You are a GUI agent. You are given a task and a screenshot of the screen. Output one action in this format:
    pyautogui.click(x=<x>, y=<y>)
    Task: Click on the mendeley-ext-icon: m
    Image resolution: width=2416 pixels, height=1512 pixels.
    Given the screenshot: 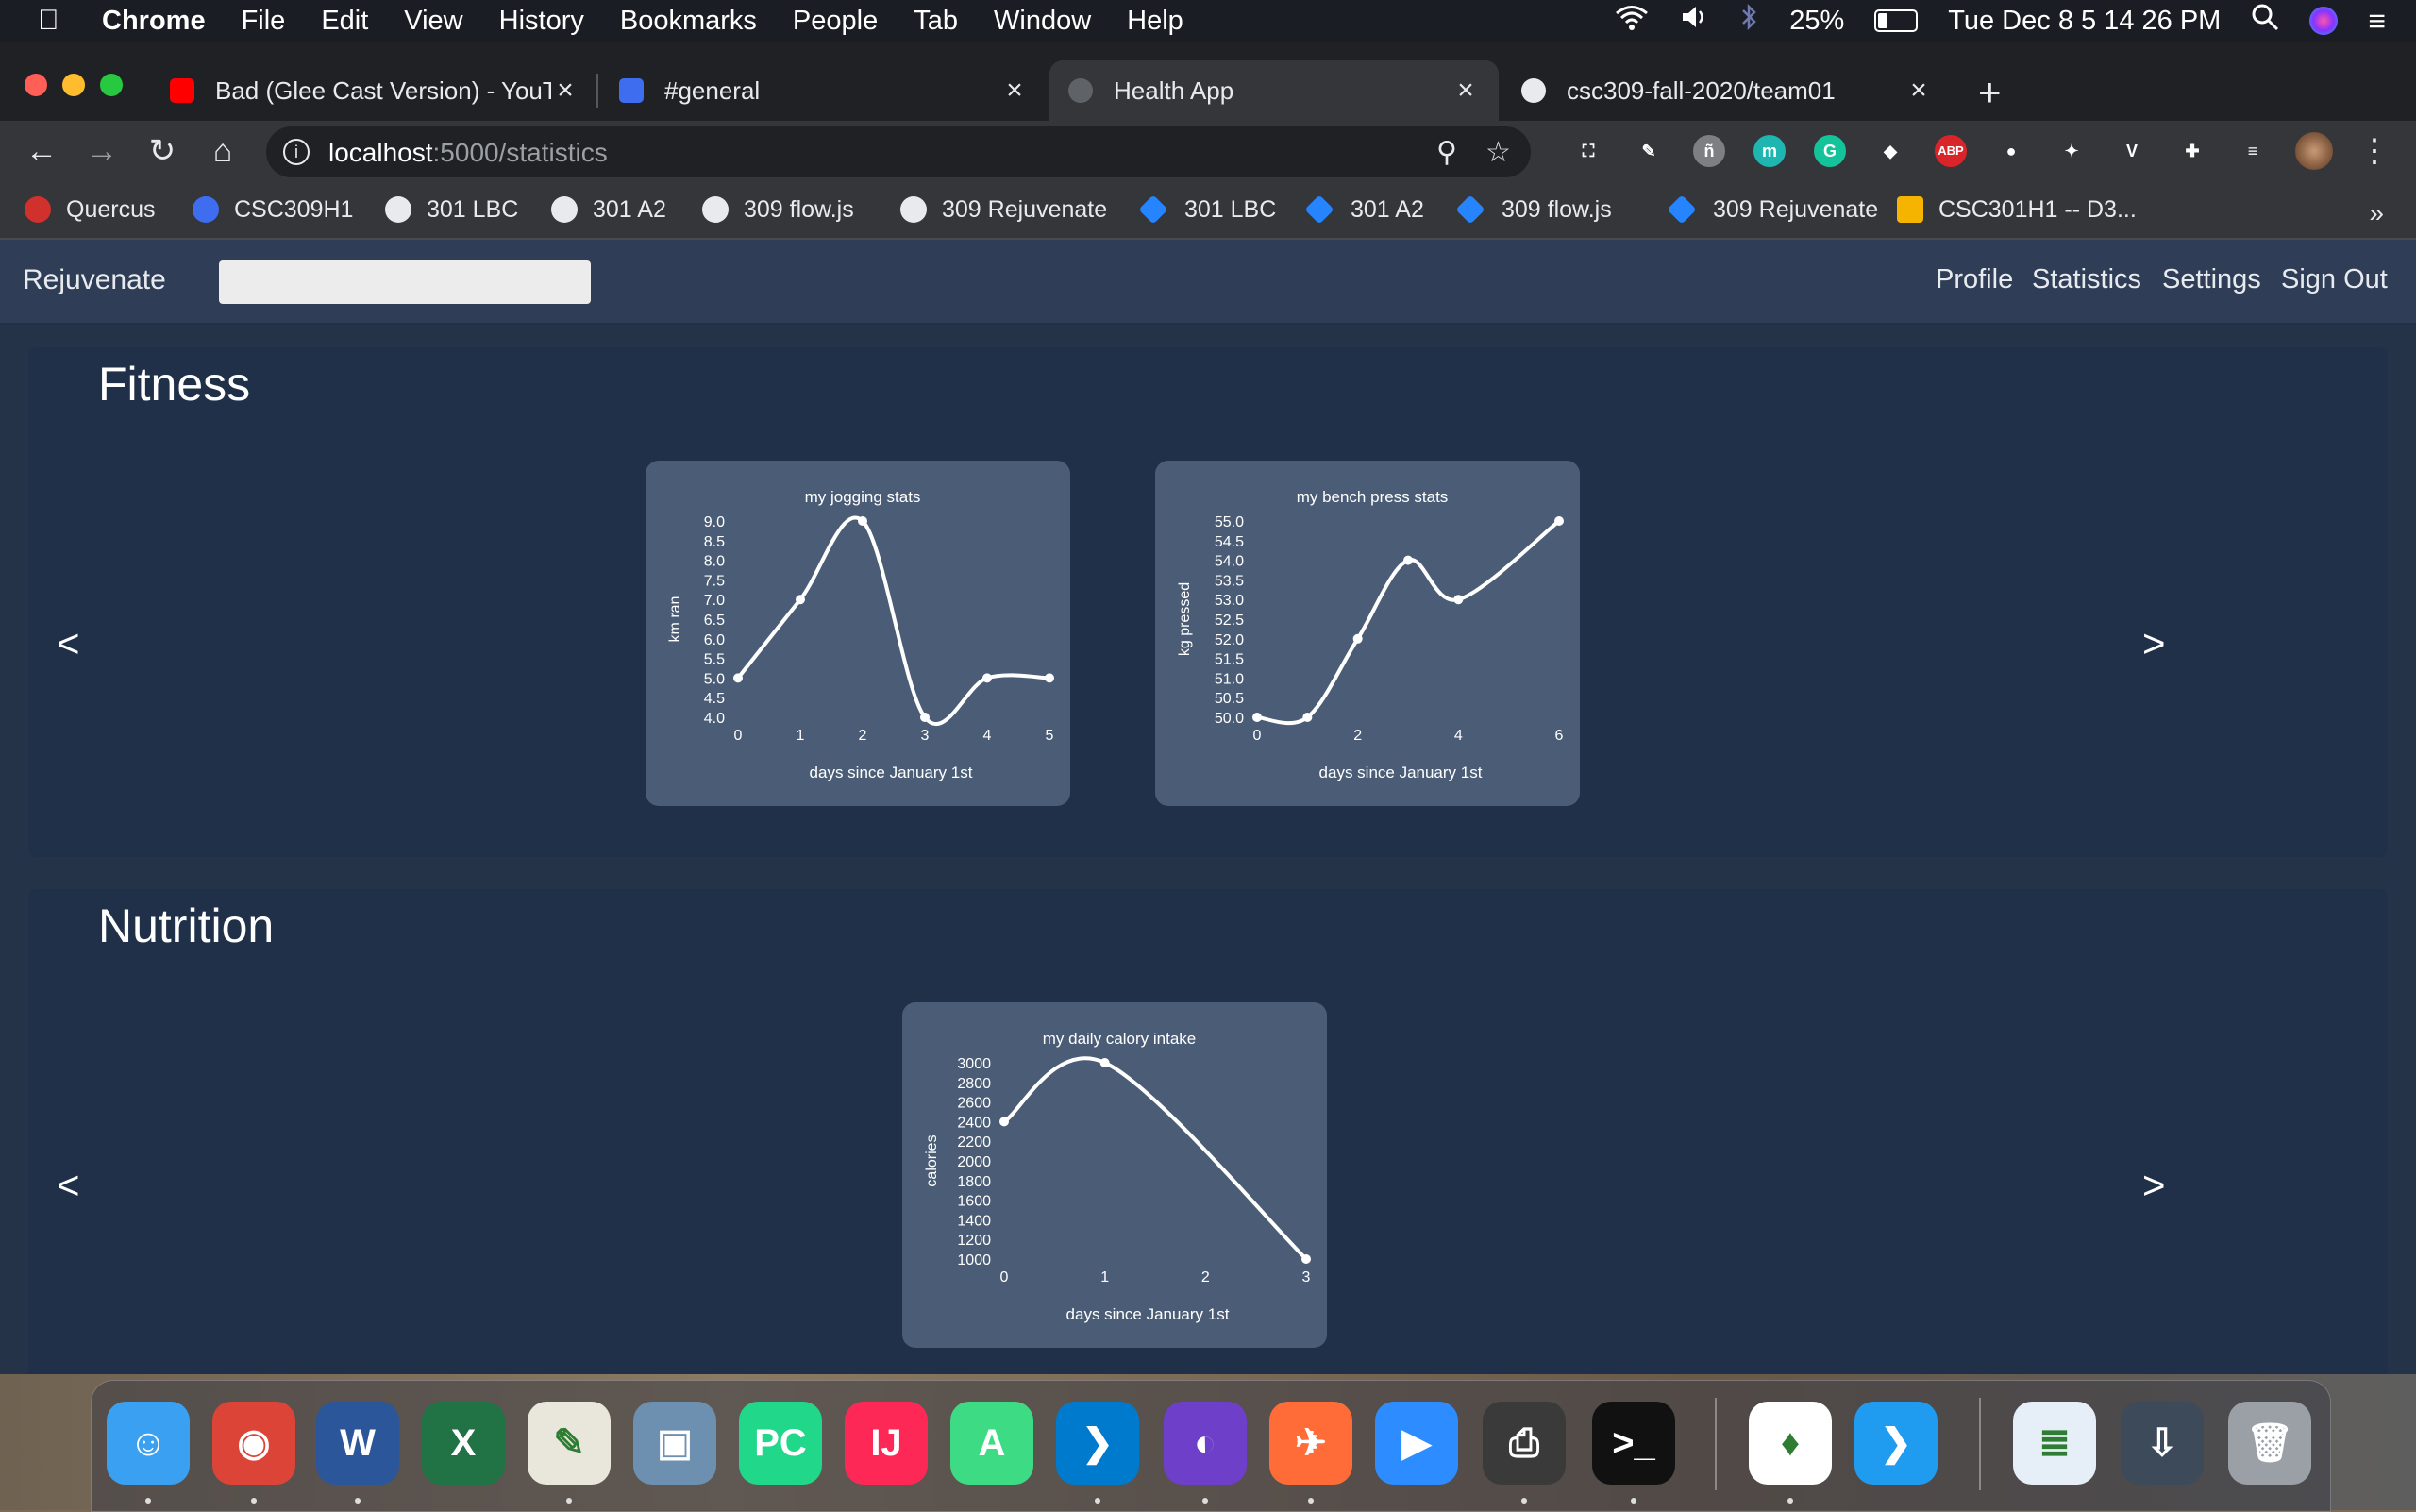 What is the action you would take?
    pyautogui.click(x=1769, y=151)
    